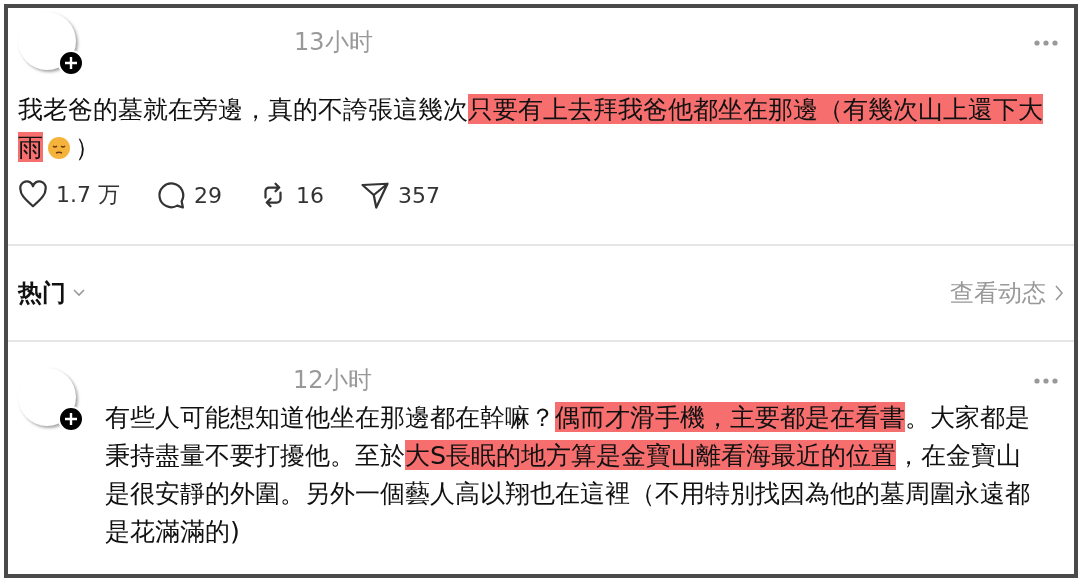 Image resolution: width=1080 pixels, height=579 pixels. I want to click on chevron-right-icon, so click(1059, 293).